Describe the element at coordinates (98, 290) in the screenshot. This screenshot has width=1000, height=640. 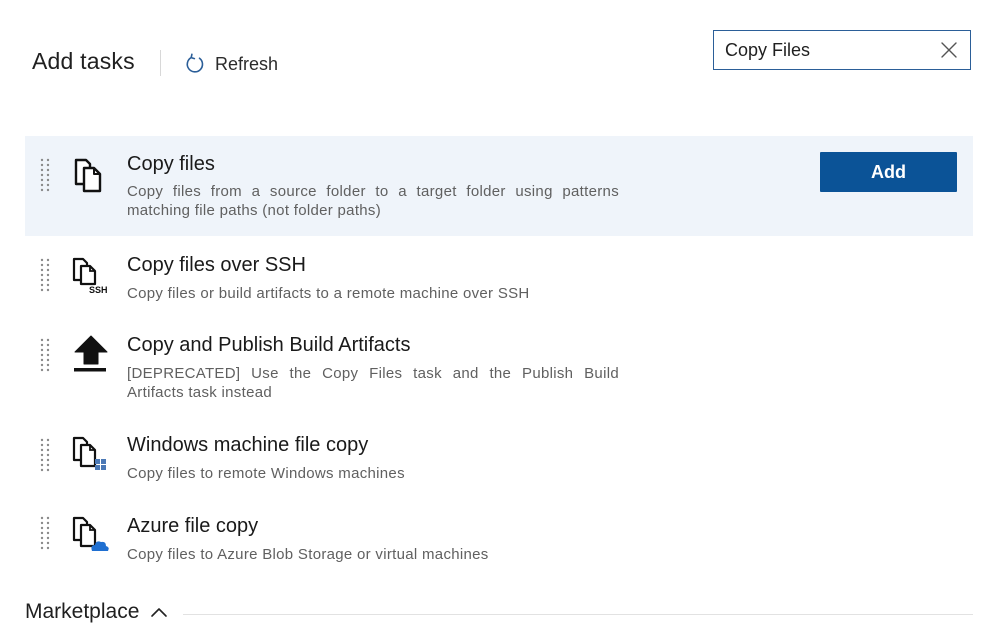
I see `ssh-badge-text: SSH` at that location.